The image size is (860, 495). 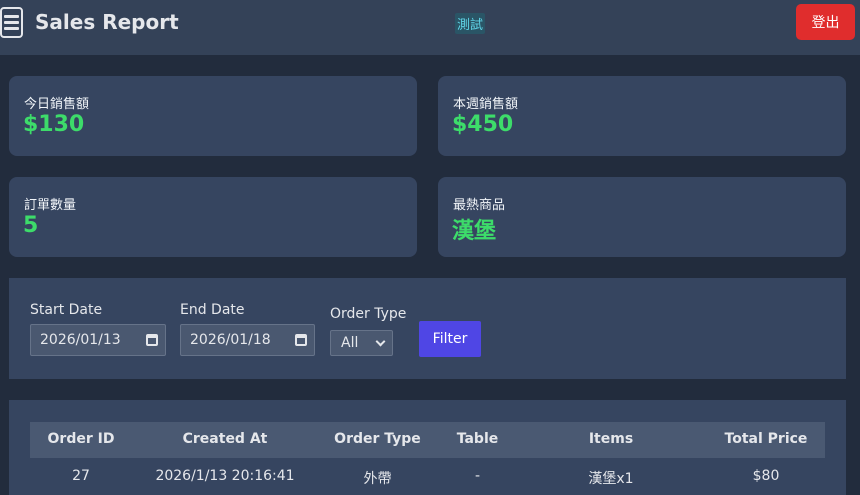 I want to click on stat-label: 本週銷售額, so click(x=486, y=104).